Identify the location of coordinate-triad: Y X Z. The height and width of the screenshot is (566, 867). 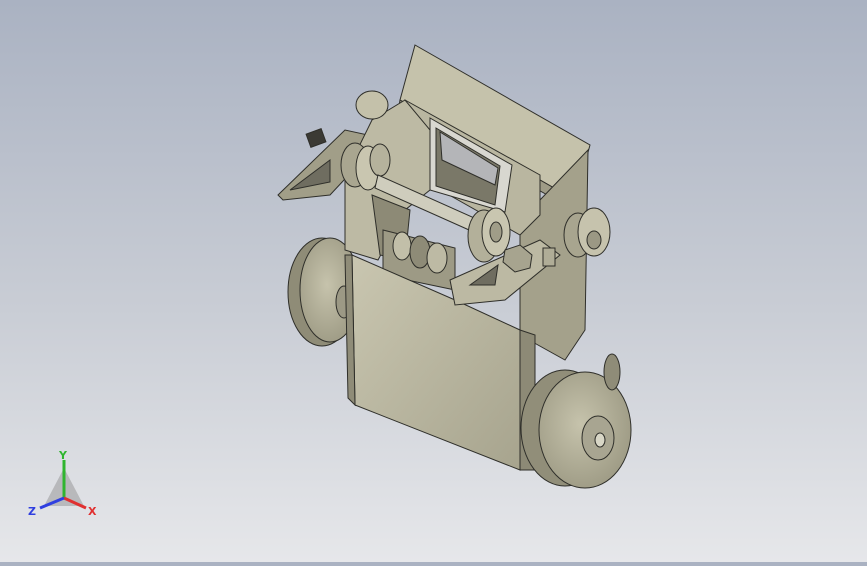
(66, 484).